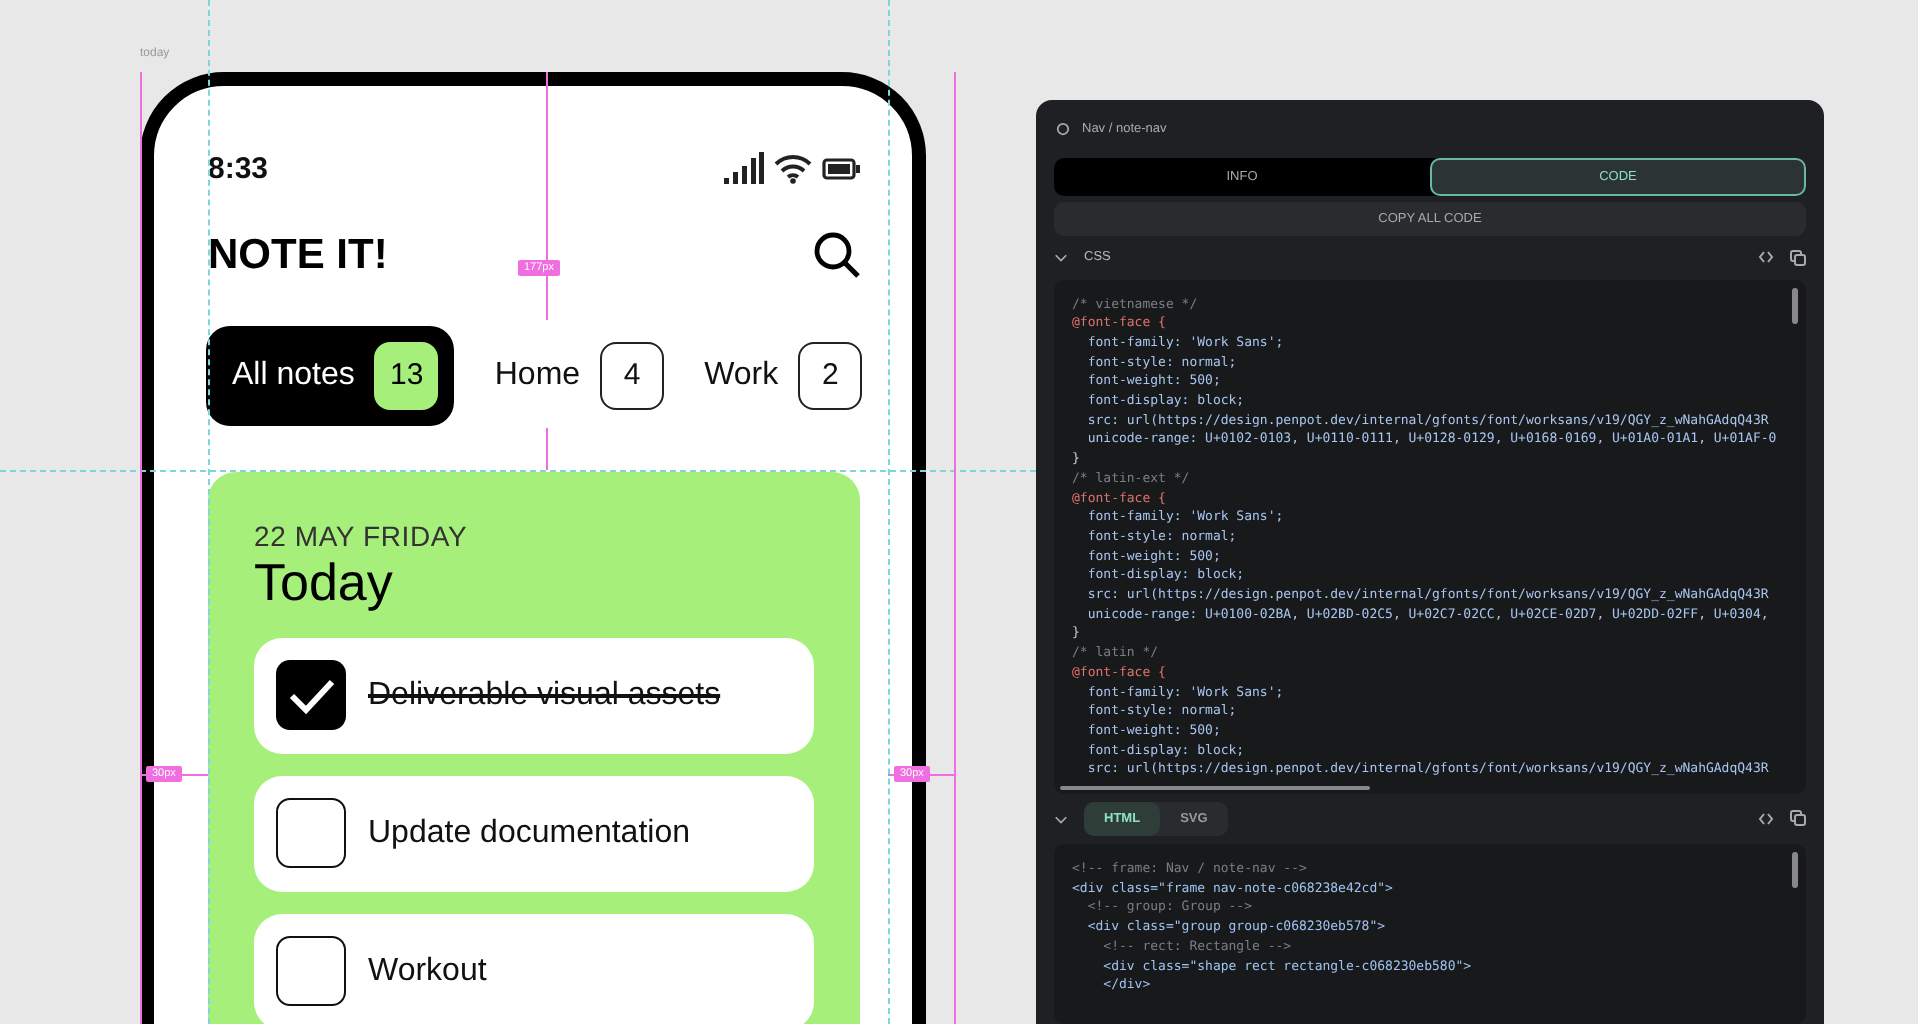 The height and width of the screenshot is (1024, 1918). What do you see at coordinates (544, 695) in the screenshot?
I see `task-text: Deliverable visual assets` at bounding box center [544, 695].